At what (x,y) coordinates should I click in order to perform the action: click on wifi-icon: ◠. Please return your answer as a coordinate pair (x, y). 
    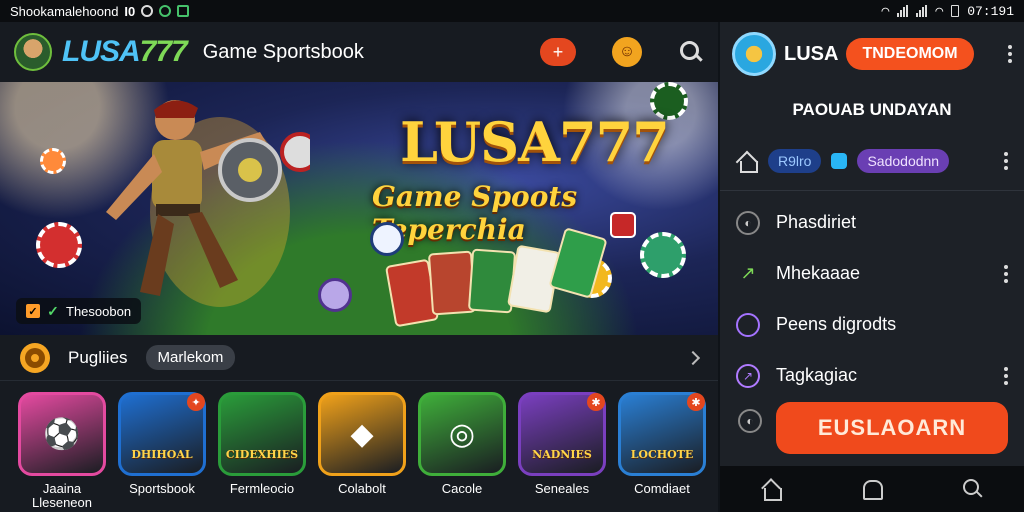
    Looking at the image, I should click on (885, 11).